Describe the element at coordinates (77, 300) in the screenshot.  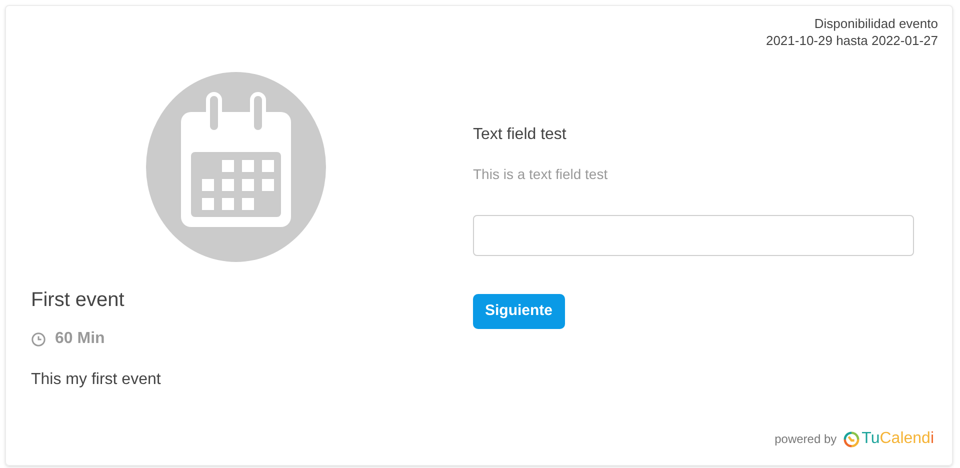
I see `event-title: First event` at that location.